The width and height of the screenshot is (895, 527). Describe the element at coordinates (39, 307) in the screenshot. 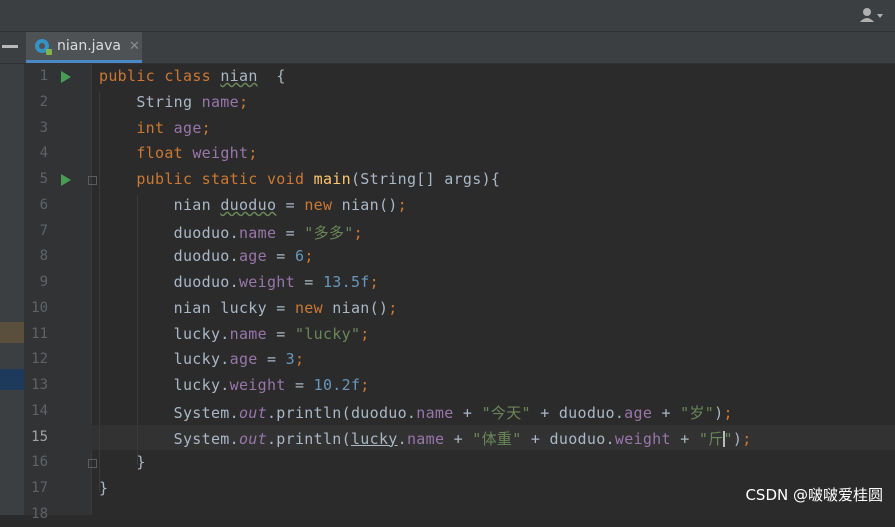

I see `line-number: 10` at that location.